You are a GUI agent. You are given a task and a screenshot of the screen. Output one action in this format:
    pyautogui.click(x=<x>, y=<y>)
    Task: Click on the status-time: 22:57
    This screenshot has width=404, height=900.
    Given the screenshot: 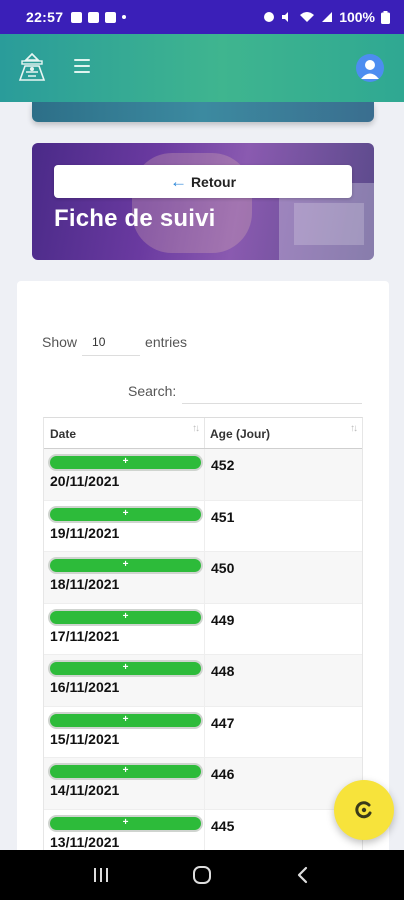 What is the action you would take?
    pyautogui.click(x=45, y=17)
    